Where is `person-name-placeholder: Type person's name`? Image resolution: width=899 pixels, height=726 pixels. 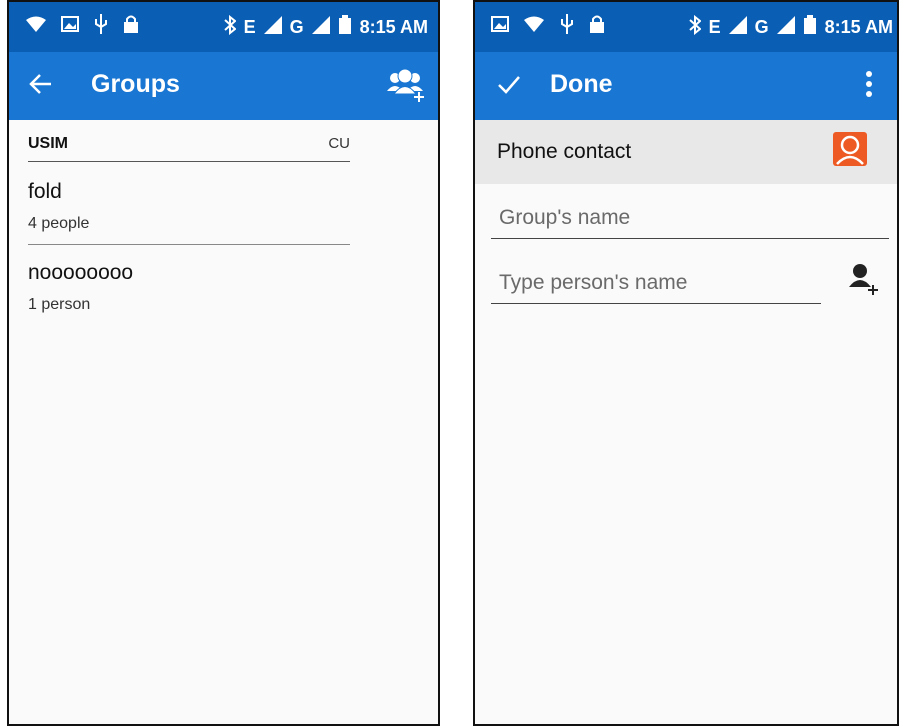
person-name-placeholder: Type person's name is located at coordinates (593, 282).